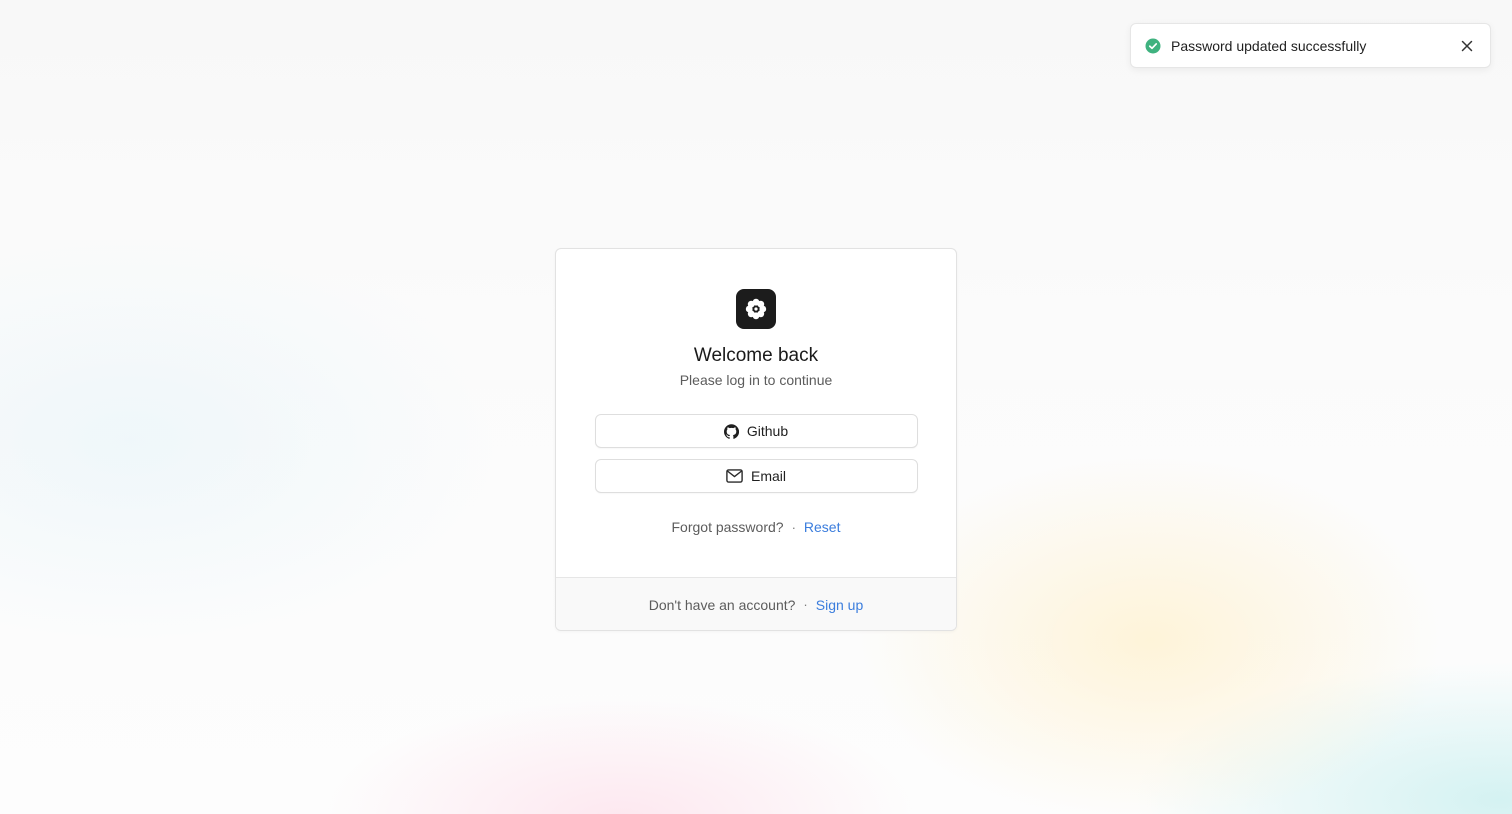 The image size is (1512, 814). Describe the element at coordinates (767, 431) in the screenshot. I see `github-button-label: Github` at that location.